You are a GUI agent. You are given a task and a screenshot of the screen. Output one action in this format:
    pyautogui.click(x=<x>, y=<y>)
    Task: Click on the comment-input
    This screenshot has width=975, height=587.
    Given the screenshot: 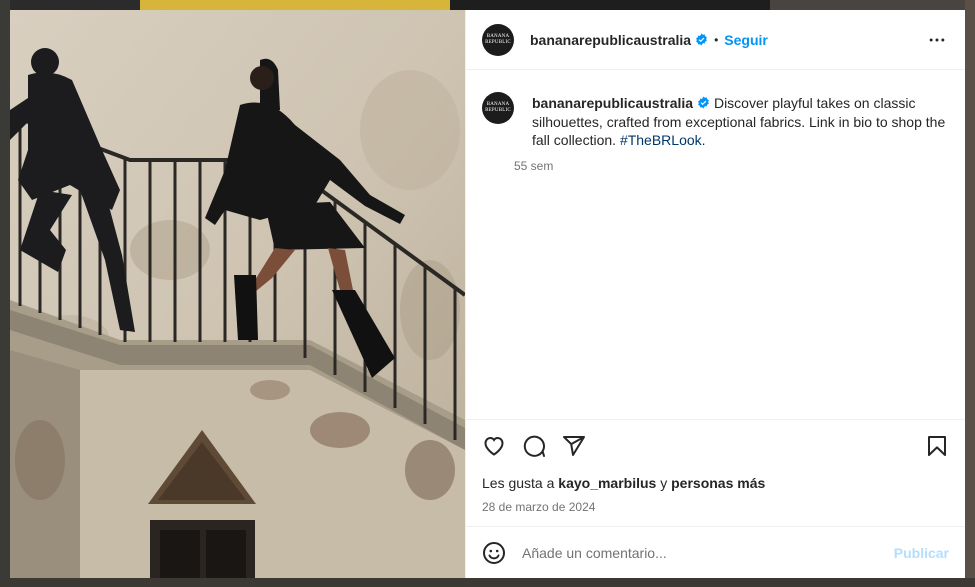 What is the action you would take?
    pyautogui.click(x=708, y=552)
    